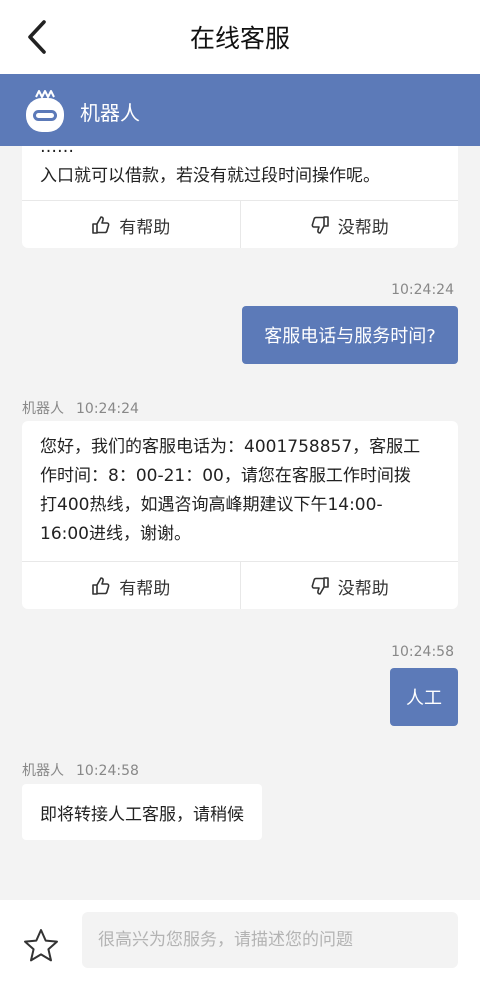 This screenshot has height=1001, width=480. Describe the element at coordinates (45, 111) in the screenshot. I see `robot-icon` at that location.